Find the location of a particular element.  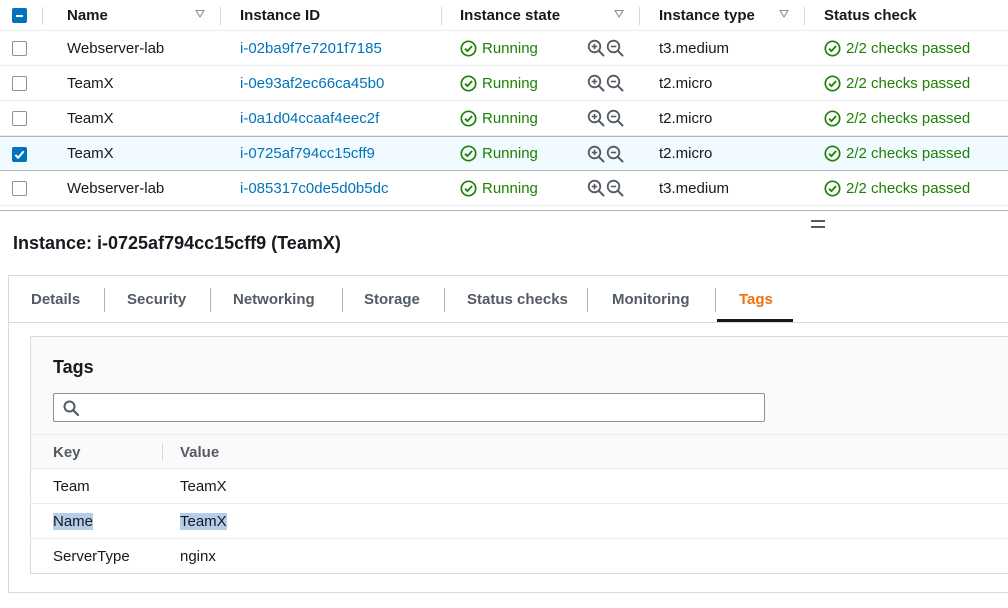

tag-row: ServerType nginx is located at coordinates (519, 556).